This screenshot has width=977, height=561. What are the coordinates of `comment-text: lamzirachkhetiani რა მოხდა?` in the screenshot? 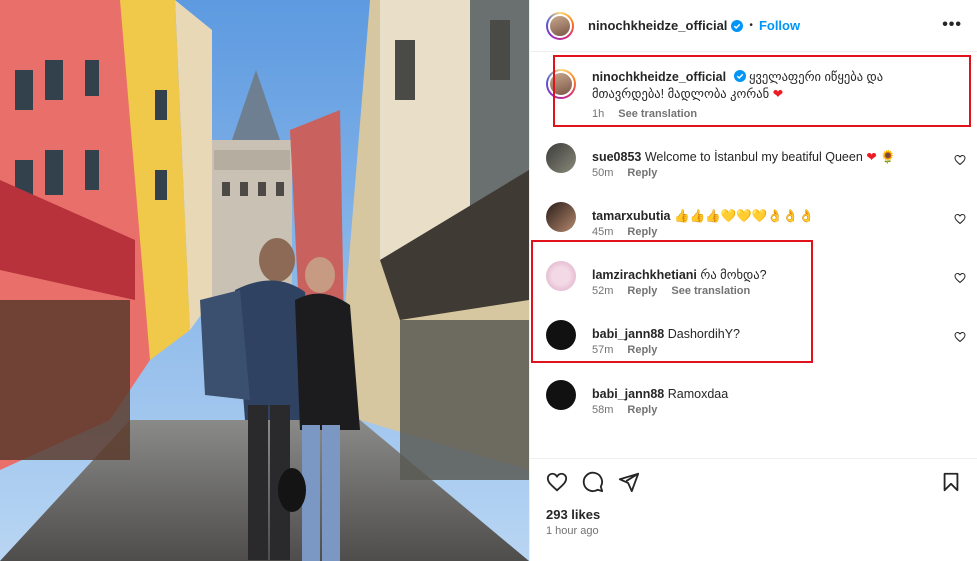 It's located at (762, 275).